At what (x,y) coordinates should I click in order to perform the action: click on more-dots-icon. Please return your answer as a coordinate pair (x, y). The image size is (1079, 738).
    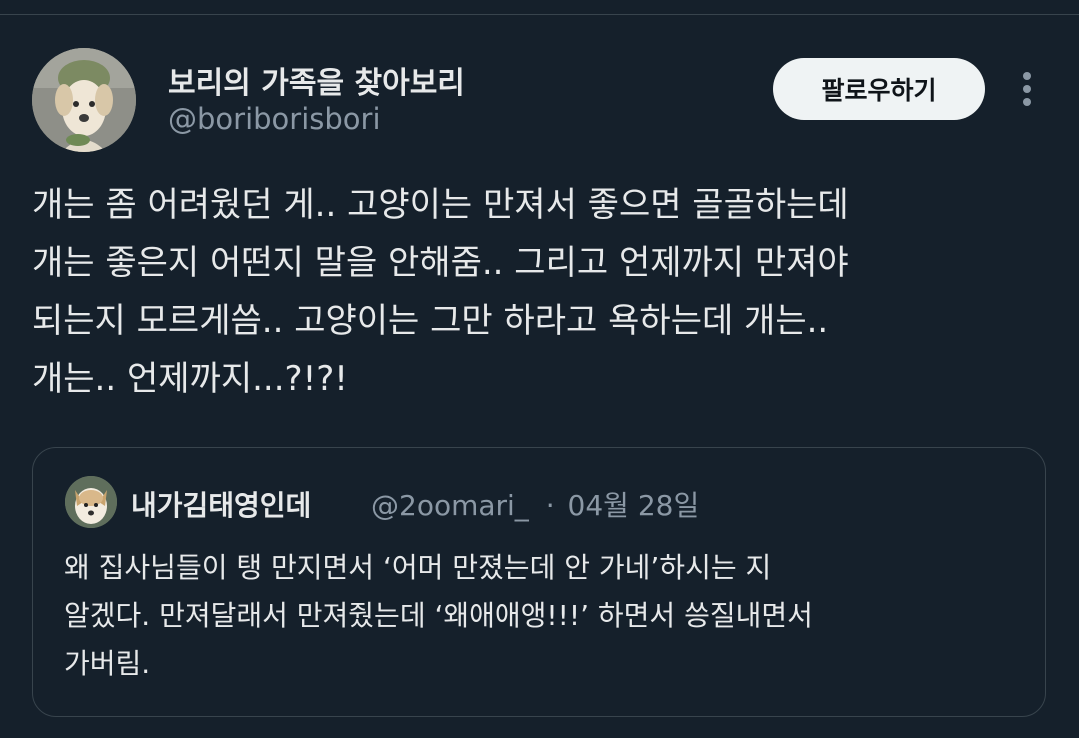
    Looking at the image, I should click on (1027, 89).